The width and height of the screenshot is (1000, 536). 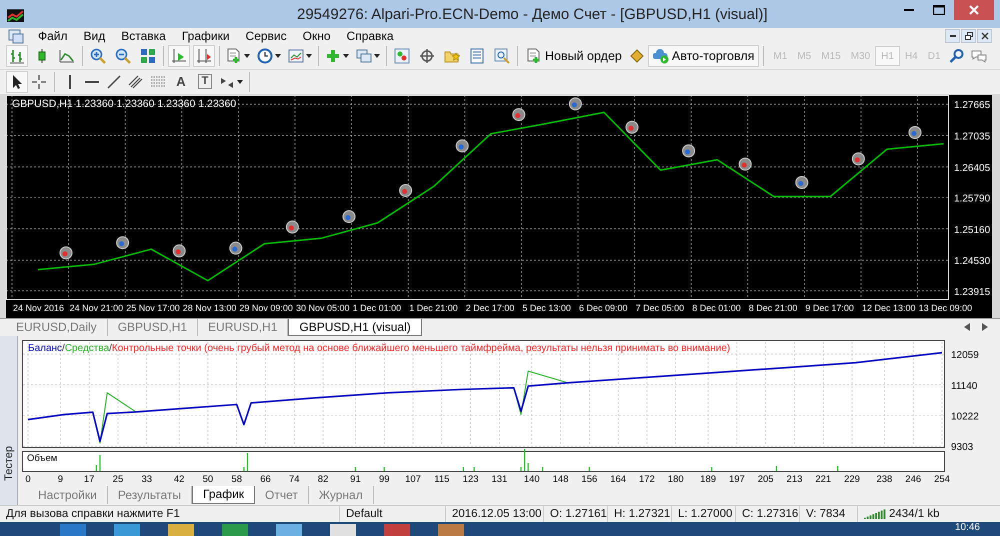 What do you see at coordinates (153, 307) in the screenshot?
I see `time-label: 25 Nov 17:00` at bounding box center [153, 307].